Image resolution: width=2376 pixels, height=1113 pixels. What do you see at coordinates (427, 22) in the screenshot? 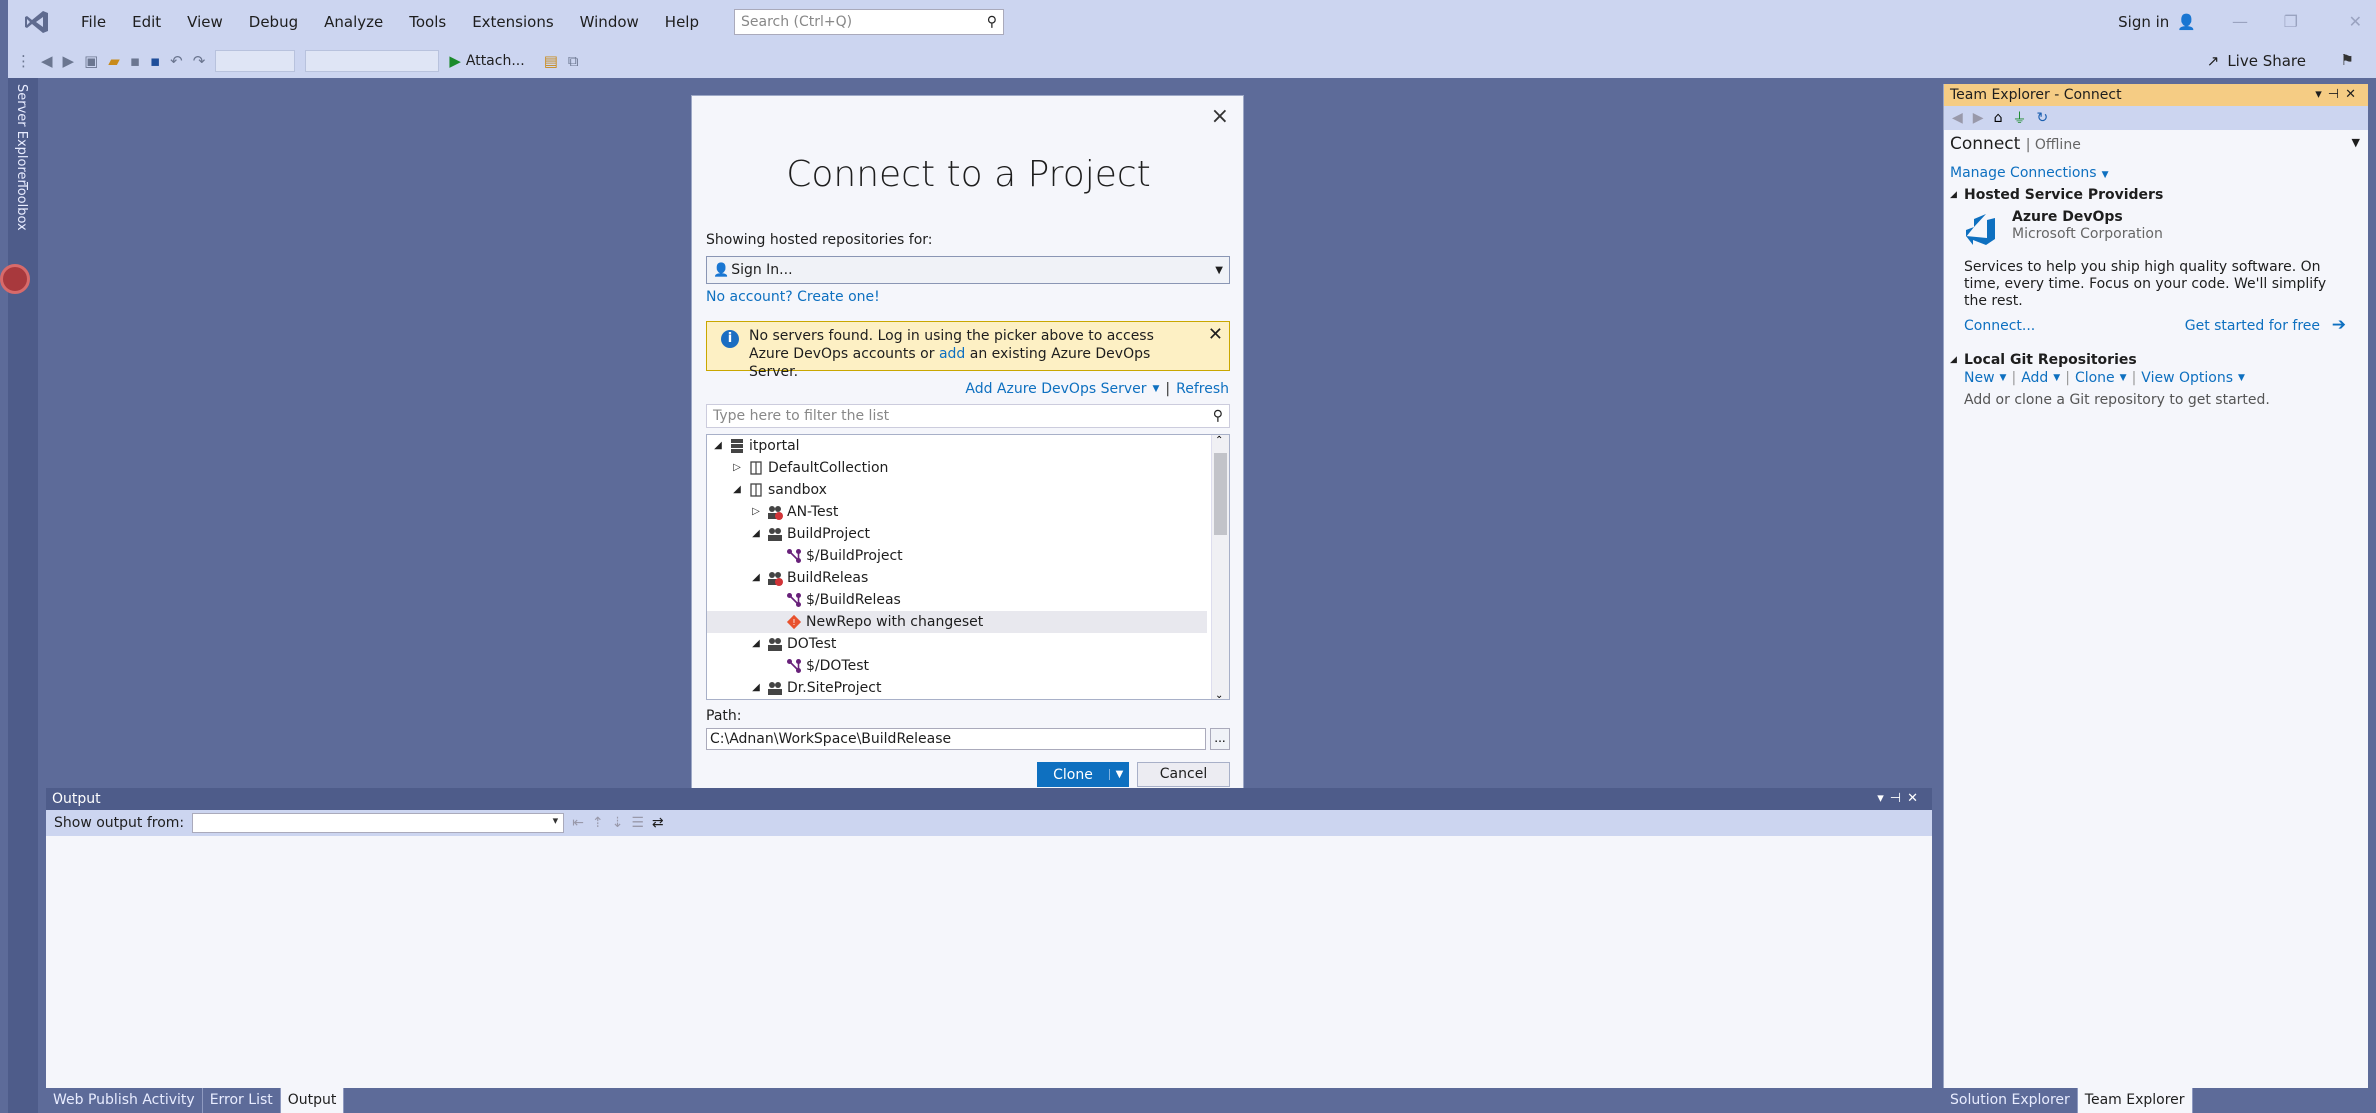
I see `menu-tools: Tools` at bounding box center [427, 22].